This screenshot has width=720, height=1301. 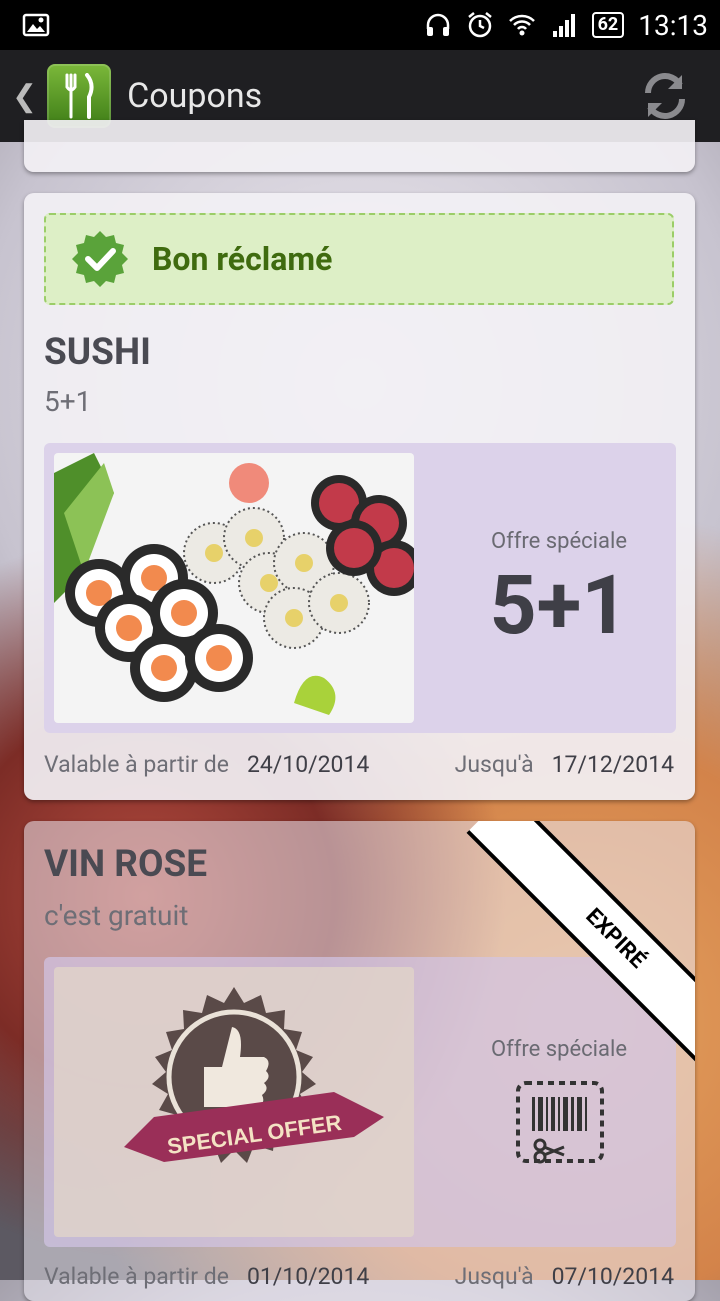 I want to click on coupon-scissors-barcode-icon, so click(x=560, y=1122).